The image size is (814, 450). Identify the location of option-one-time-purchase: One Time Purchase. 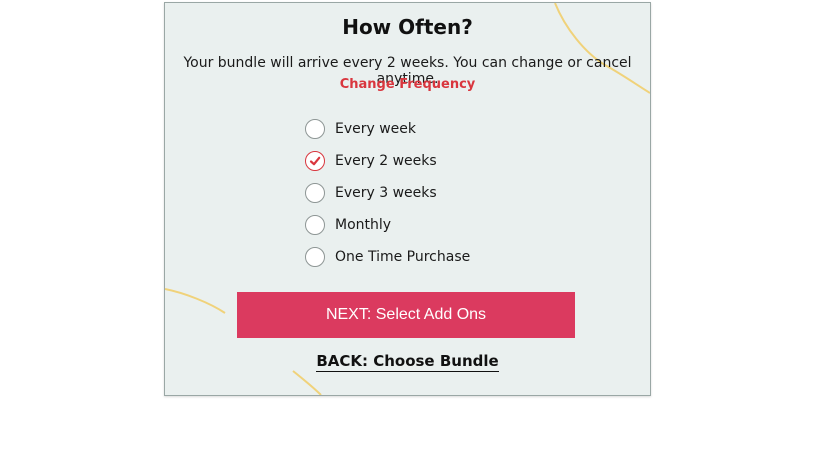
(387, 257).